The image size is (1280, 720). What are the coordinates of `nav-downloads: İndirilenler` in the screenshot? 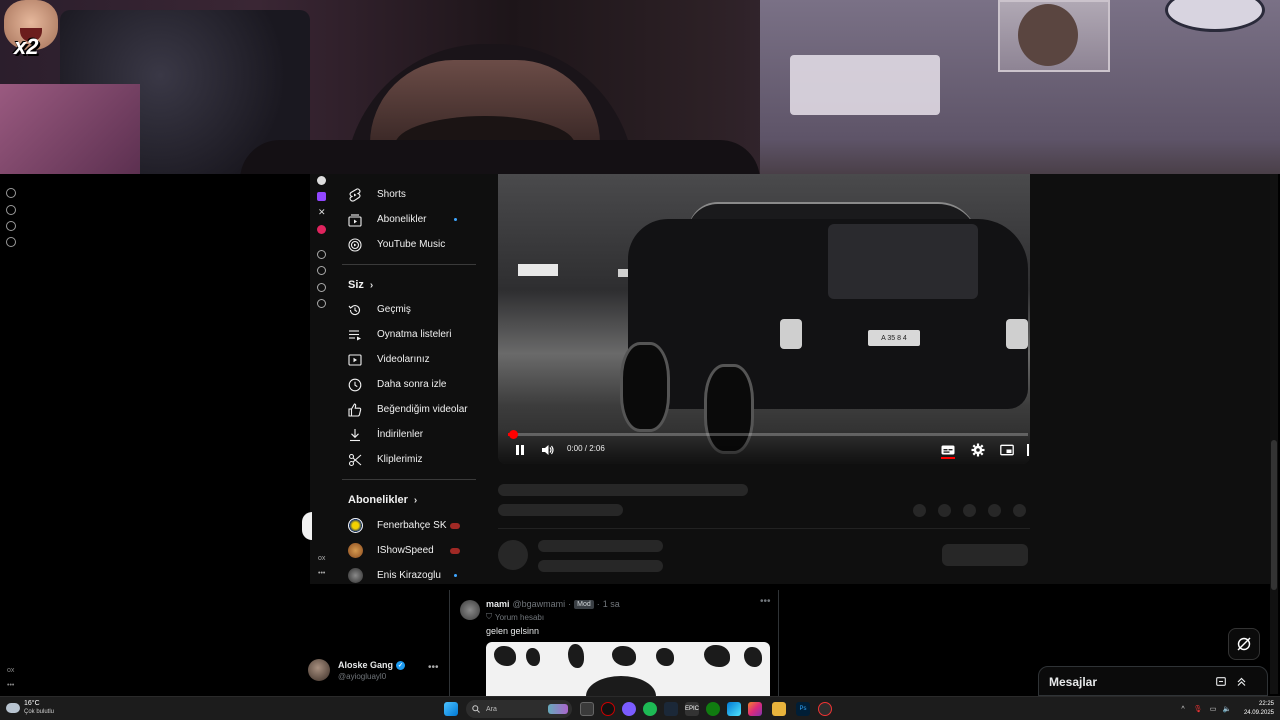 It's located at (407, 434).